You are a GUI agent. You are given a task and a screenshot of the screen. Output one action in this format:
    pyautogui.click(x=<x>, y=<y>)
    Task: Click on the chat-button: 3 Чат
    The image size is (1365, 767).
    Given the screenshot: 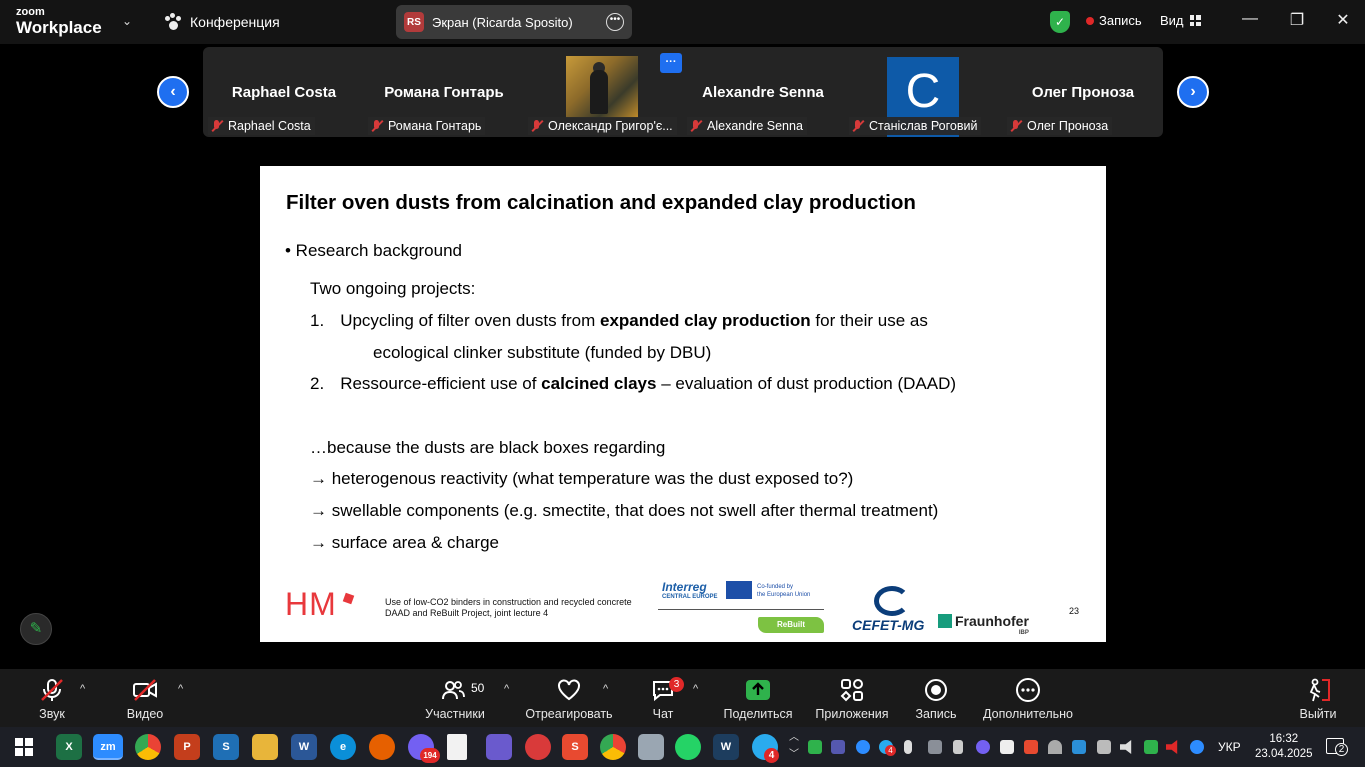 What is the action you would take?
    pyautogui.click(x=663, y=698)
    